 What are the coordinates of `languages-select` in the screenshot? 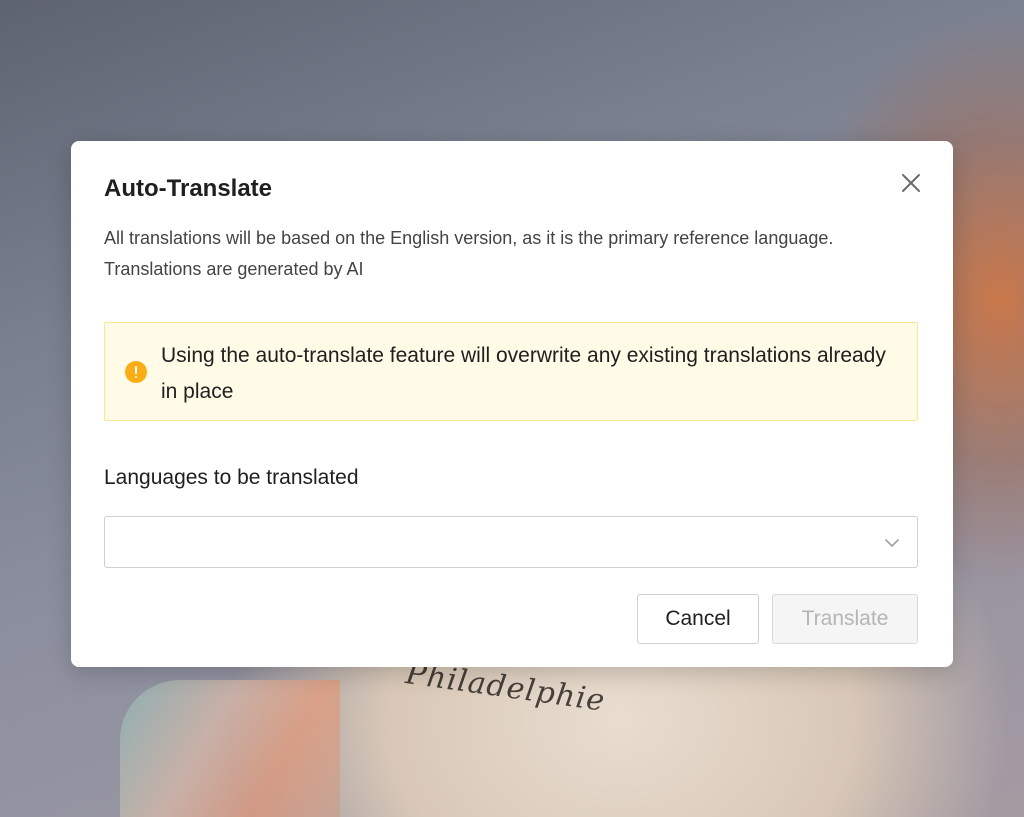 It's located at (511, 542).